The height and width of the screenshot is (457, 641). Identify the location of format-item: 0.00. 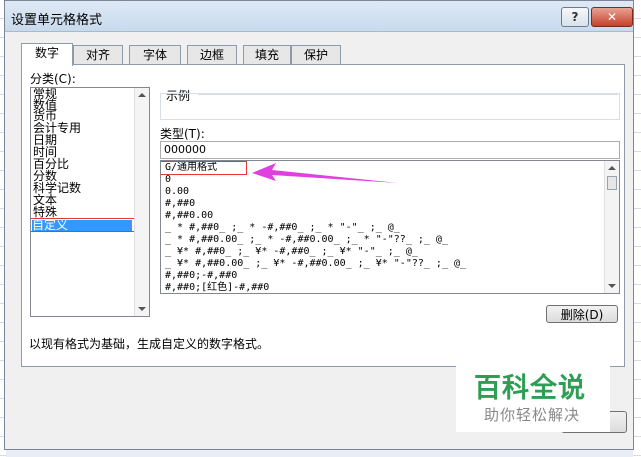
(177, 192).